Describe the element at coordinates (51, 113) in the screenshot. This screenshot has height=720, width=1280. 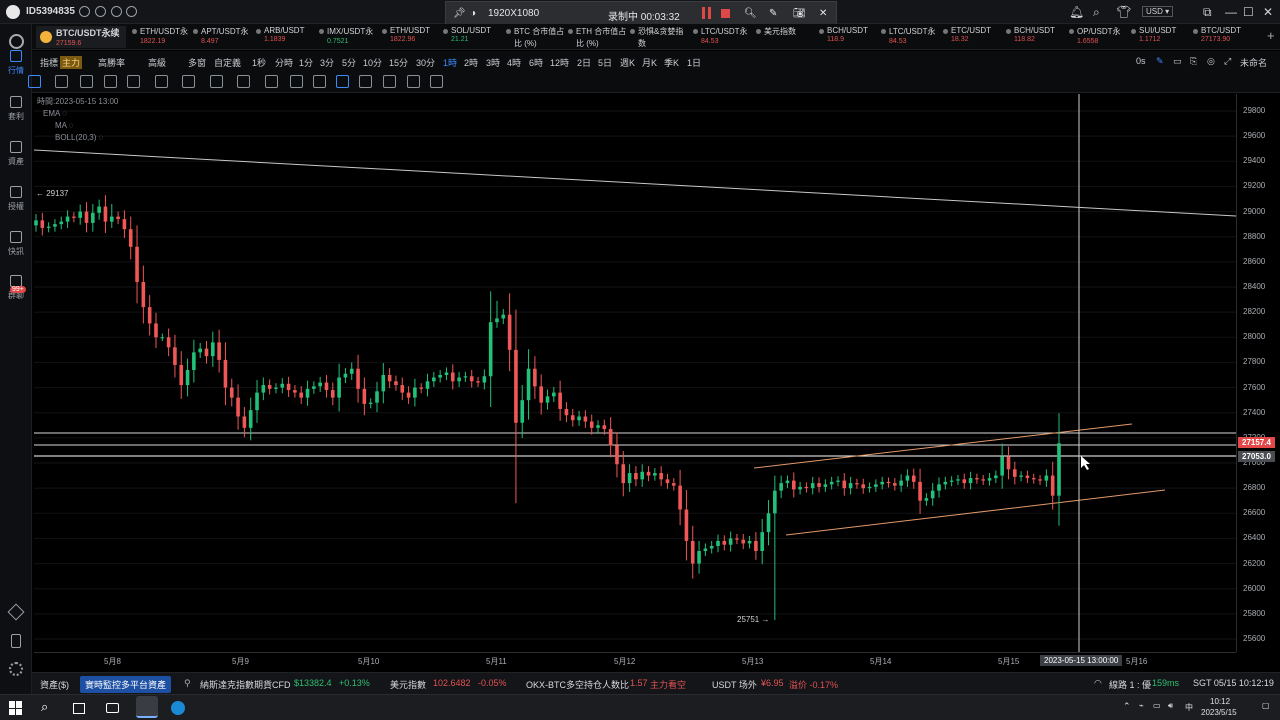
I see `legend-ema: EMA` at that location.